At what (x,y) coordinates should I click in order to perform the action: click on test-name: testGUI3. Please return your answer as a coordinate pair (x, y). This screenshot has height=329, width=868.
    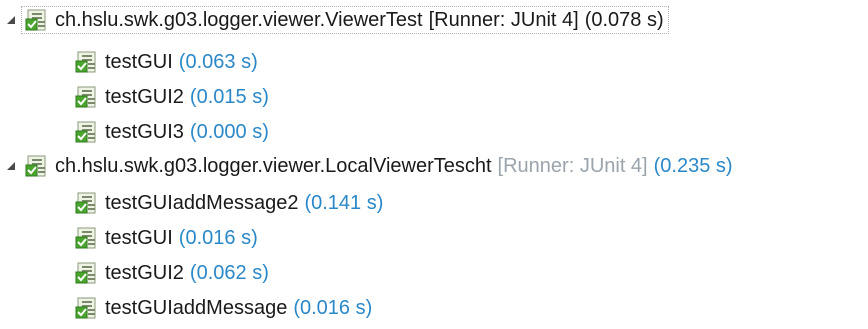
    Looking at the image, I should click on (144, 131).